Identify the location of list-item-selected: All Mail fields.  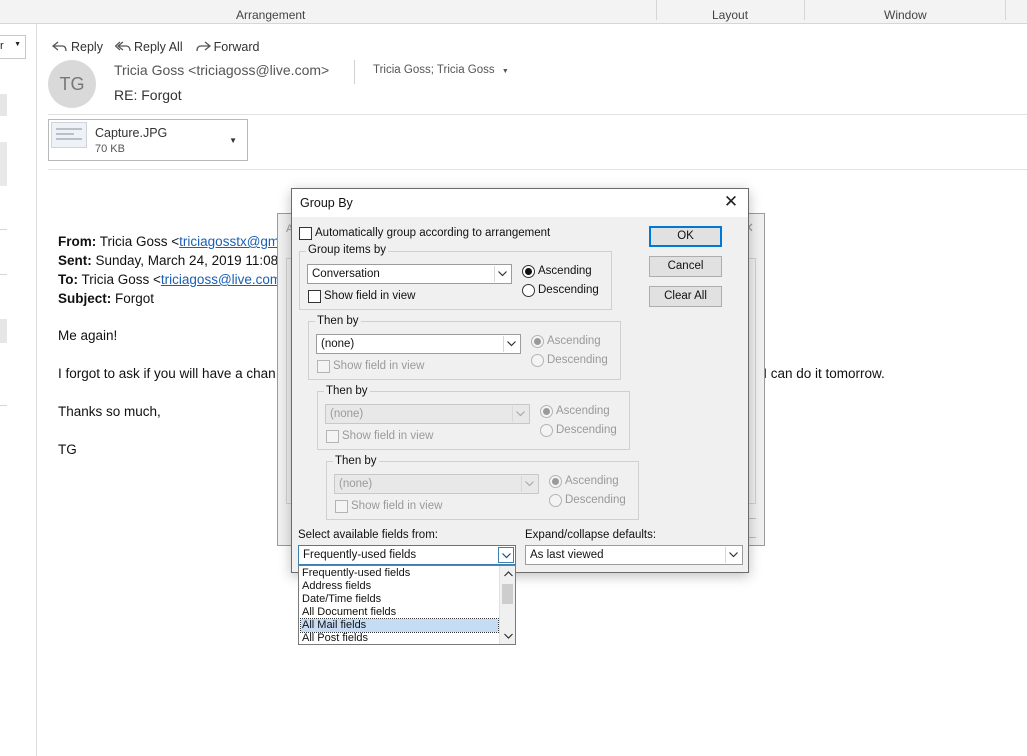
(399, 625).